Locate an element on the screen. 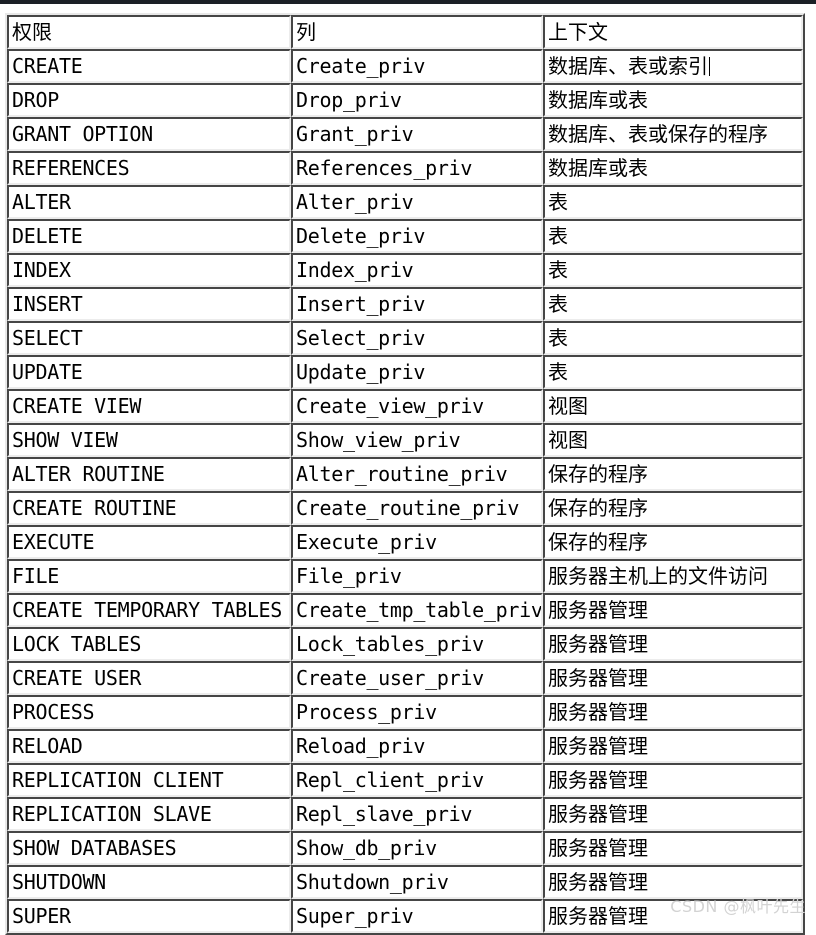  cell-privilege: INSERT is located at coordinates (149, 304).